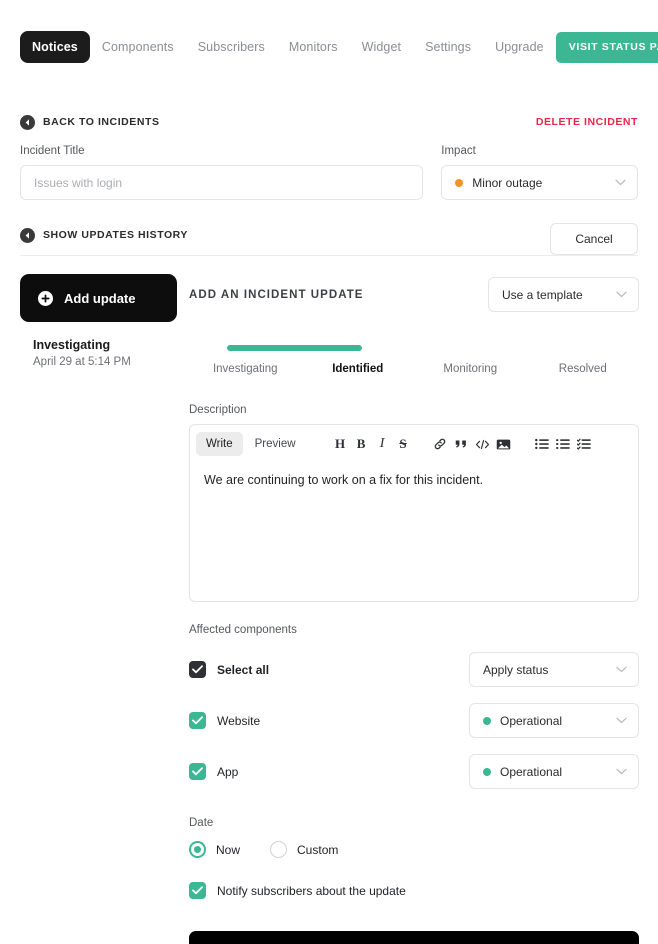  I want to click on editor-toolbar: Write Preview H B I S, so click(414, 444).